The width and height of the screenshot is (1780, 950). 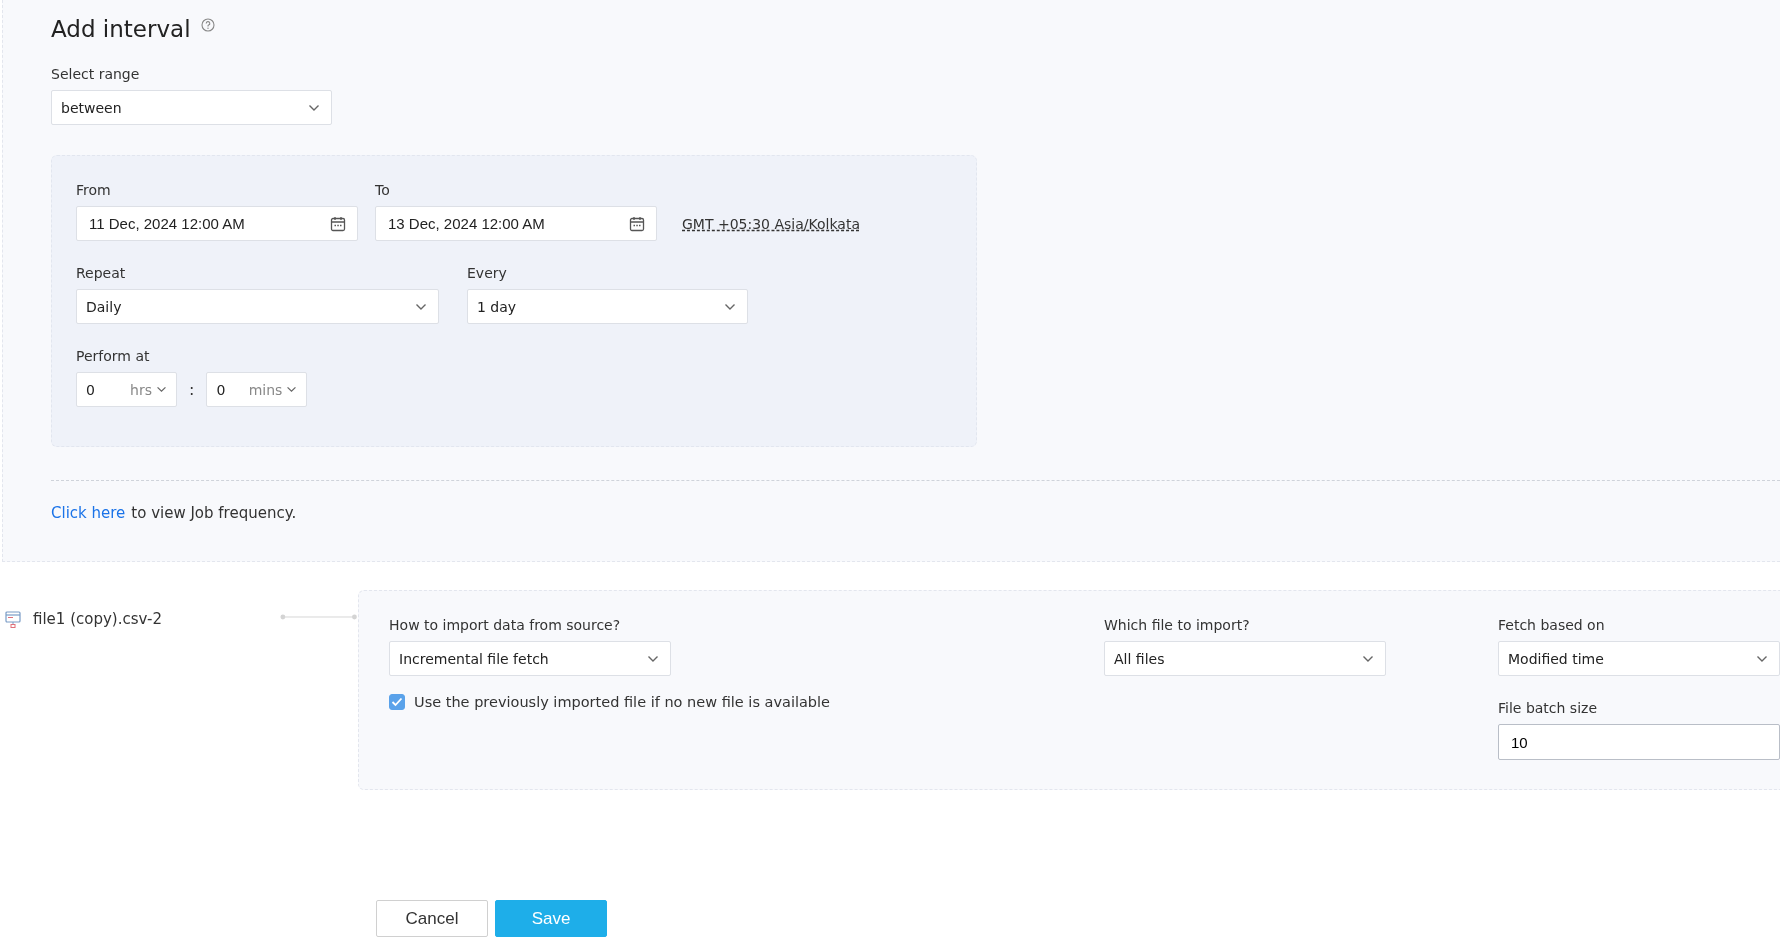 I want to click on field-label: Repeat, so click(x=101, y=273).